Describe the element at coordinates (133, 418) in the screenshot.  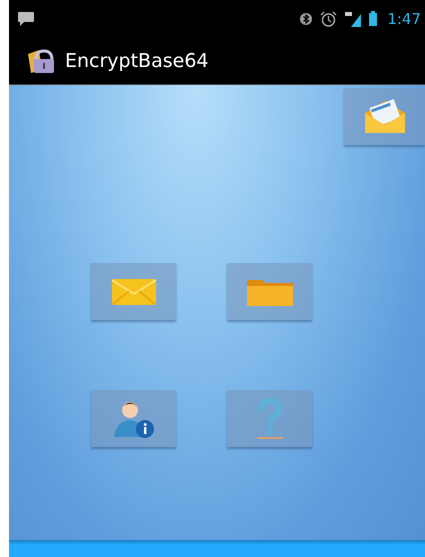
I see `contact-button` at that location.